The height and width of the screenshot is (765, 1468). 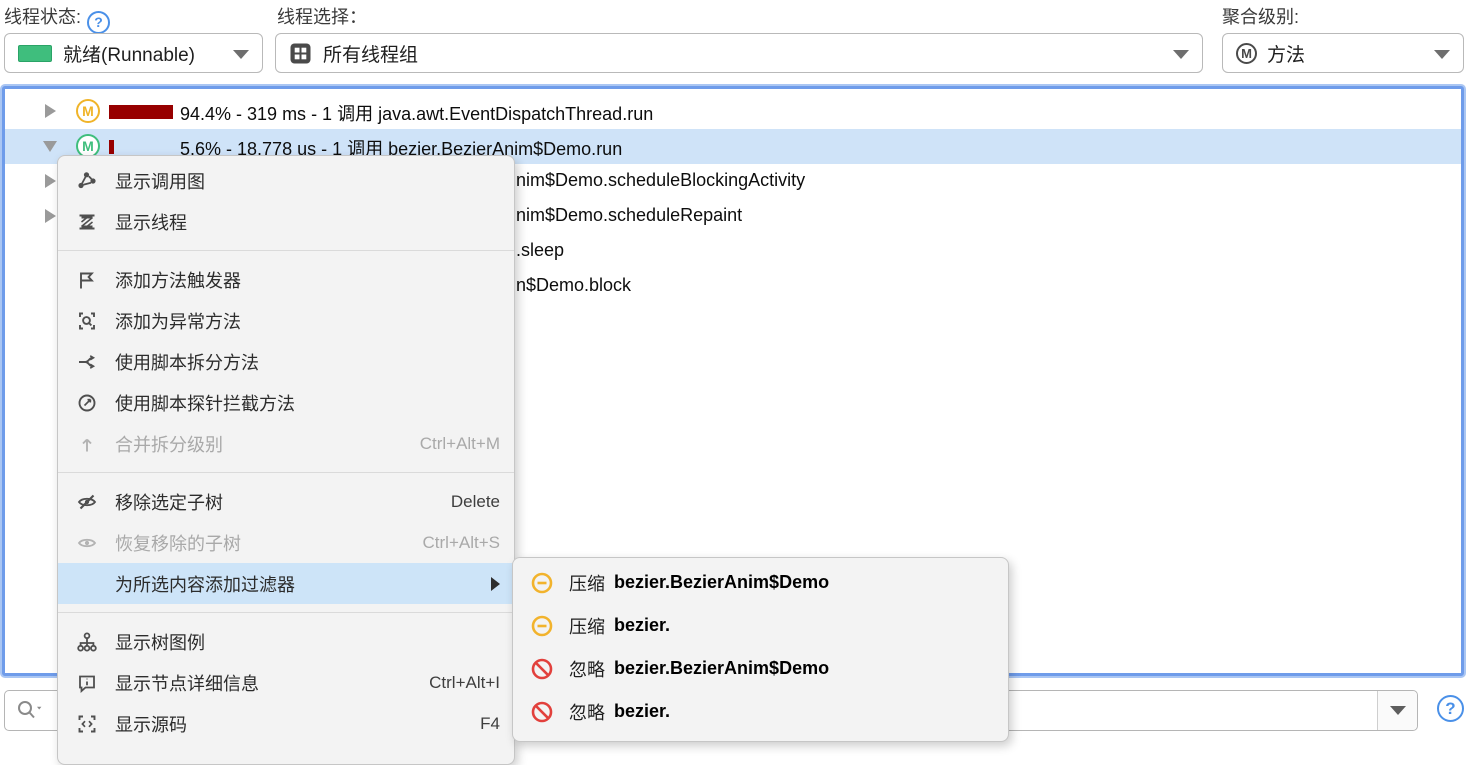 What do you see at coordinates (187, 683) in the screenshot?
I see `menu-item-label: 显示节点详细信息` at bounding box center [187, 683].